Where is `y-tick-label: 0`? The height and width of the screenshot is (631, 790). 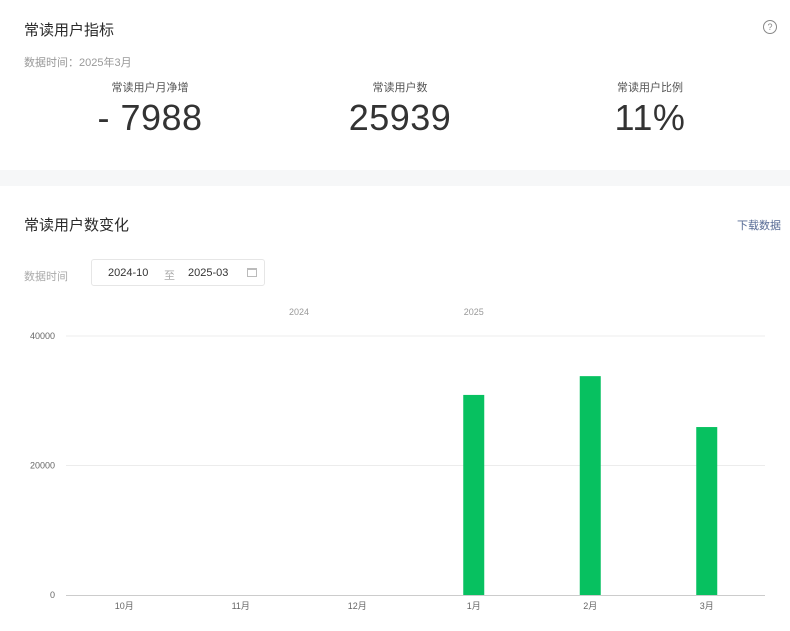
y-tick-label: 0 is located at coordinates (52, 595).